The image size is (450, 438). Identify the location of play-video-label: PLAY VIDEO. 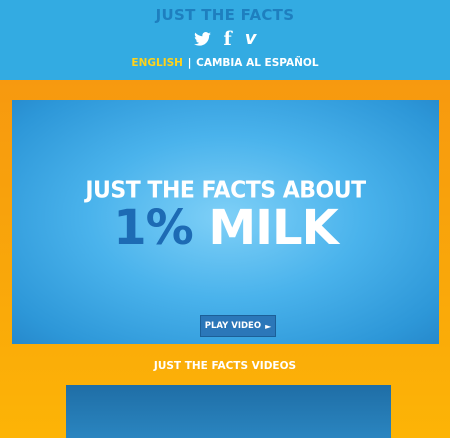
(233, 326).